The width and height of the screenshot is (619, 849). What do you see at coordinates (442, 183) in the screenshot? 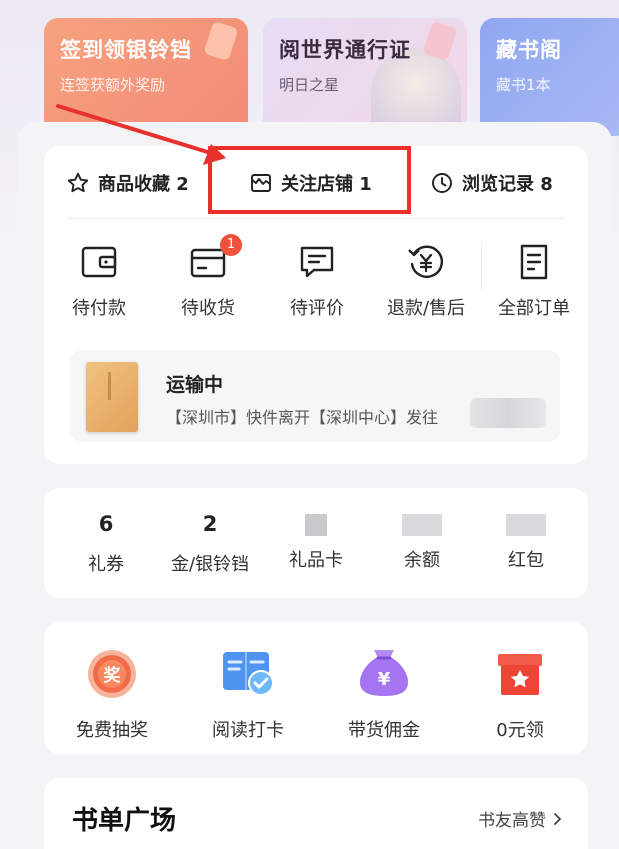
I see `clock-icon` at bounding box center [442, 183].